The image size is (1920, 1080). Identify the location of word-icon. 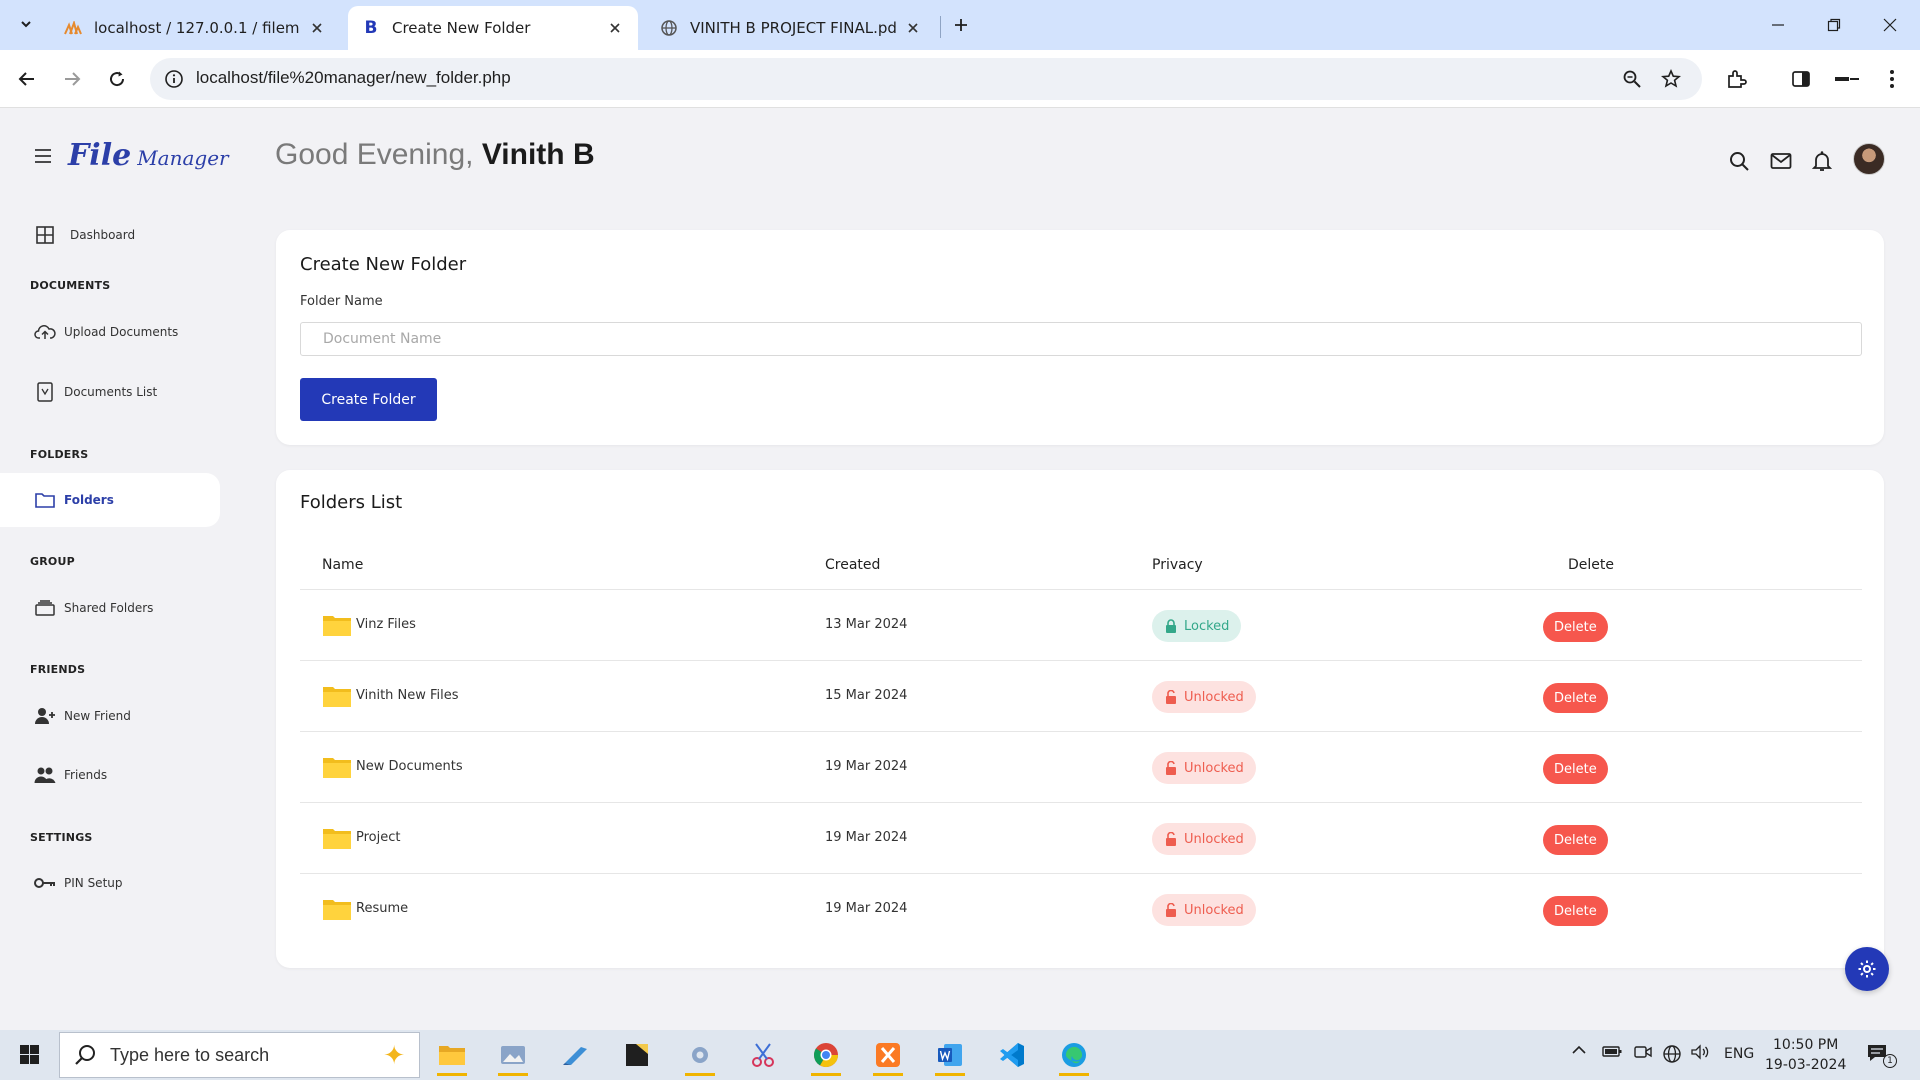
(950, 1055).